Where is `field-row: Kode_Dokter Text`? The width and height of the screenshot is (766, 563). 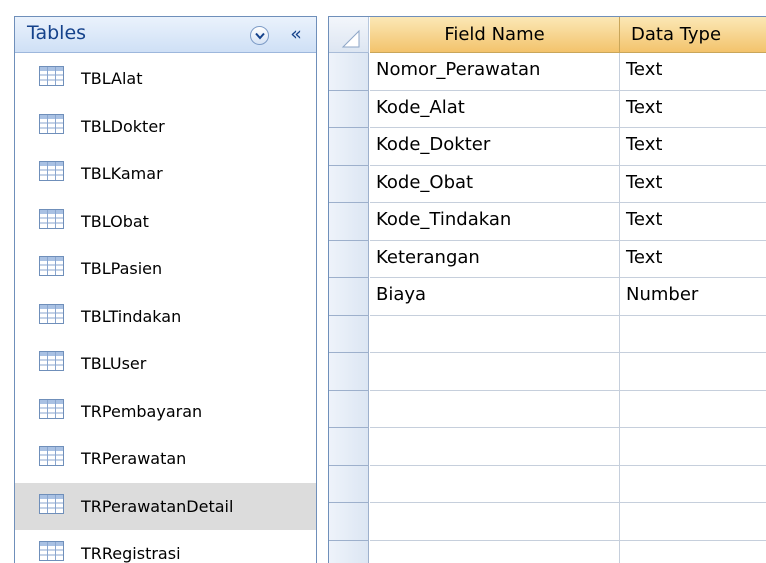 field-row: Kode_Dokter Text is located at coordinates (547, 147).